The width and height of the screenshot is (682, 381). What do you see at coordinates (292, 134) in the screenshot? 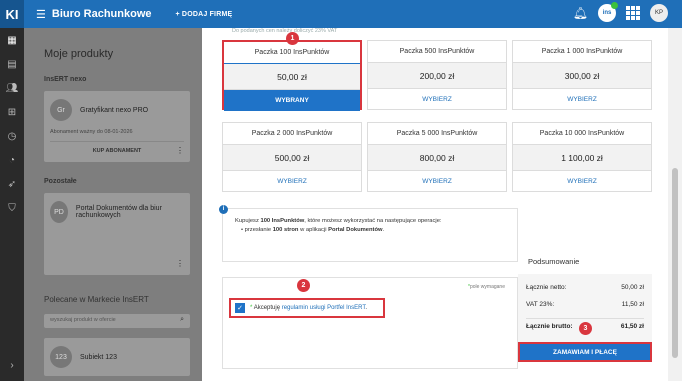
I see `package-title: Paczka 2 000 InsPunktów` at bounding box center [292, 134].